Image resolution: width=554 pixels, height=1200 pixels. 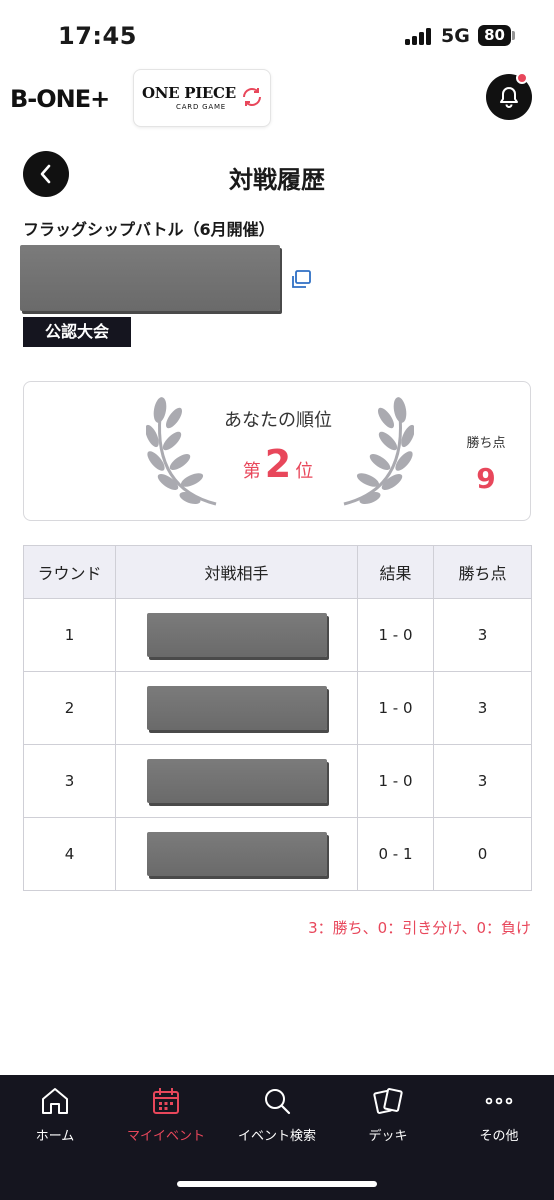 I want to click on round-cell: 3, so click(x=69, y=781).